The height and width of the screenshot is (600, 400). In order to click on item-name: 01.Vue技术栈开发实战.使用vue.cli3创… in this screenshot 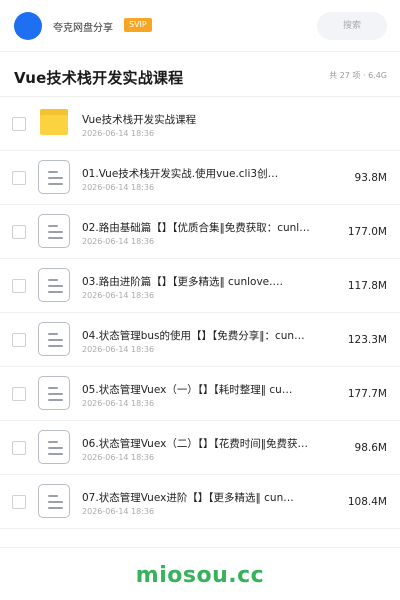, I will do `click(198, 173)`.